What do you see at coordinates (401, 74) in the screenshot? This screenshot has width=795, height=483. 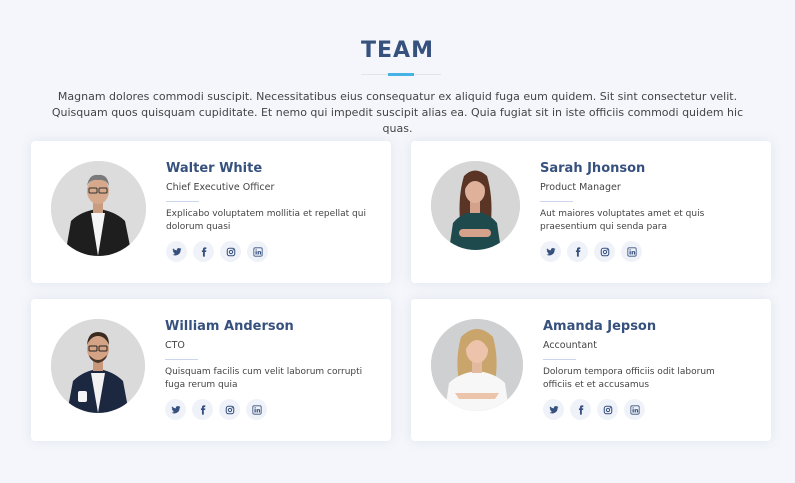 I see `title-underline-accent` at bounding box center [401, 74].